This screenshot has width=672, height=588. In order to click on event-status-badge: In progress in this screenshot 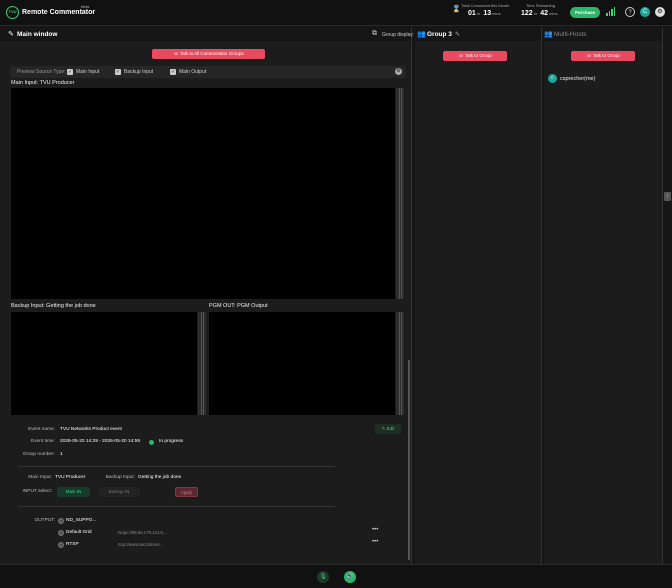, I will do `click(171, 441)`.